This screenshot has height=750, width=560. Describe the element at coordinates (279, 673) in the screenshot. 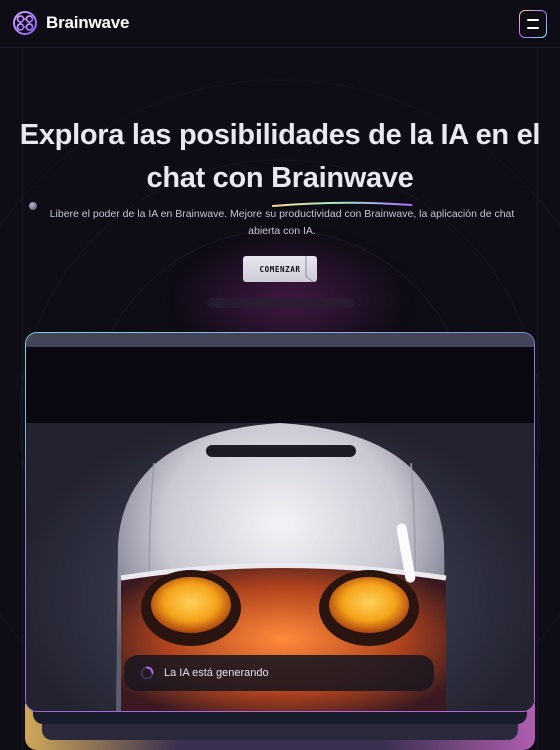

I see `ai-status-pill: La IA está generando` at that location.